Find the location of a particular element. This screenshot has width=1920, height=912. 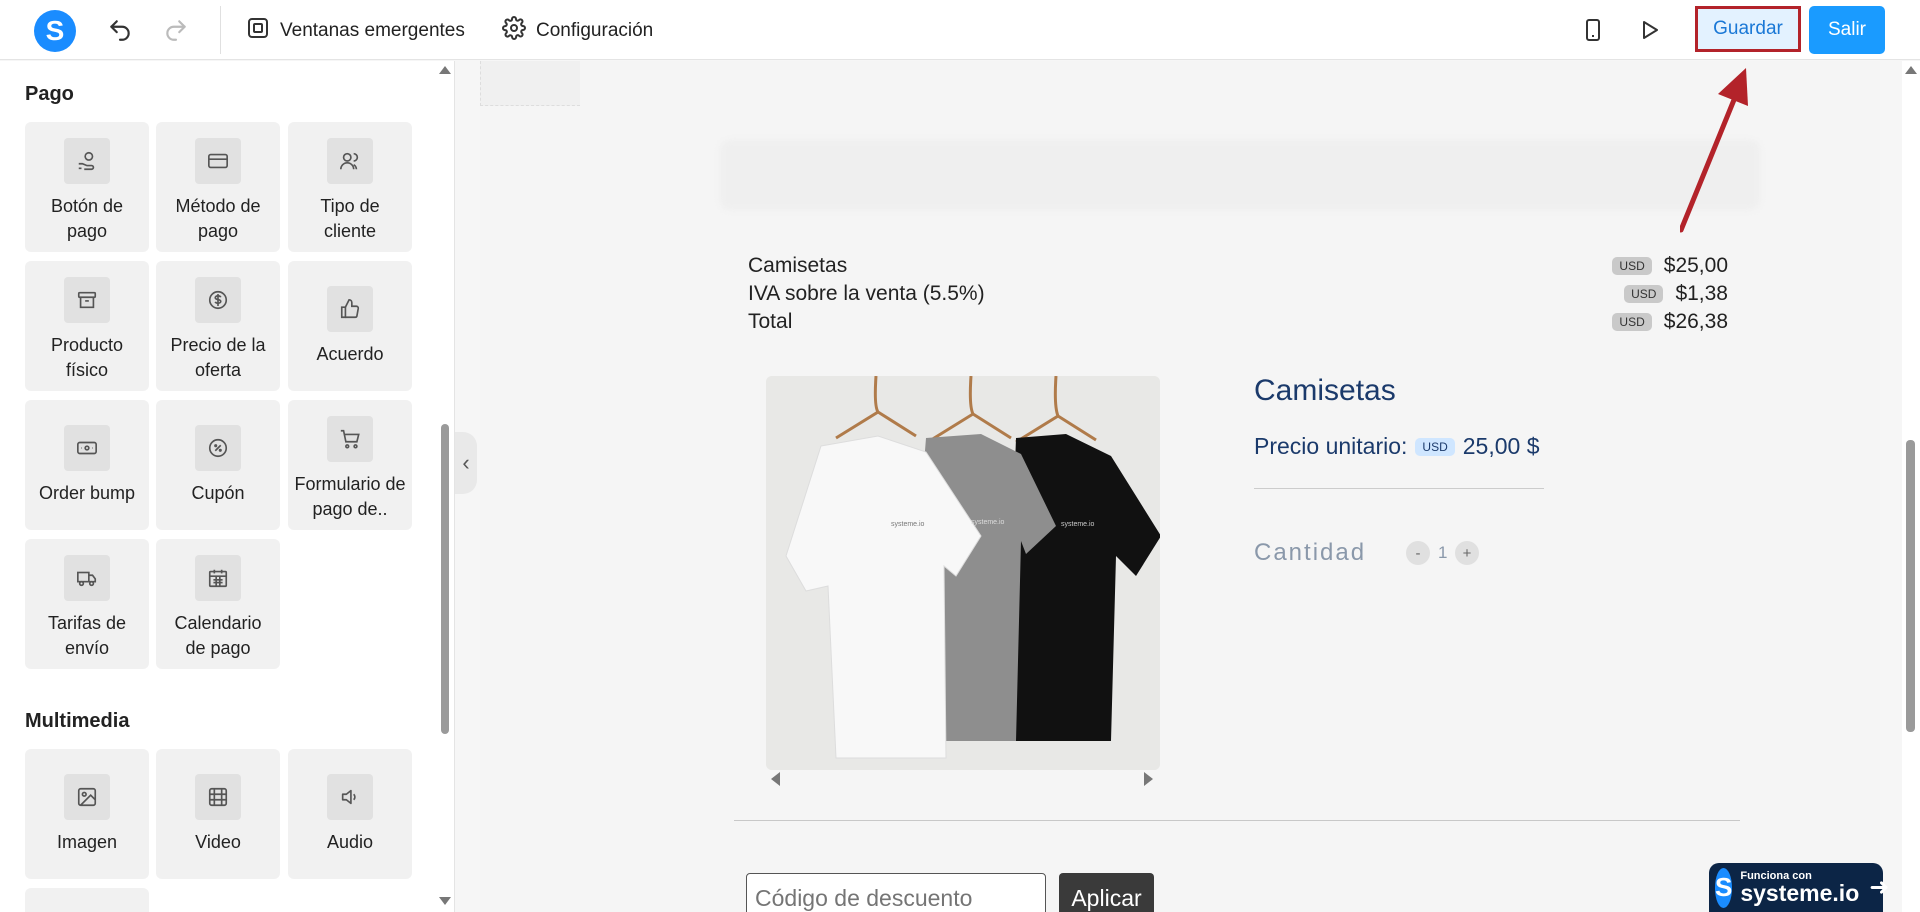

settings-label: Configuración is located at coordinates (595, 30).